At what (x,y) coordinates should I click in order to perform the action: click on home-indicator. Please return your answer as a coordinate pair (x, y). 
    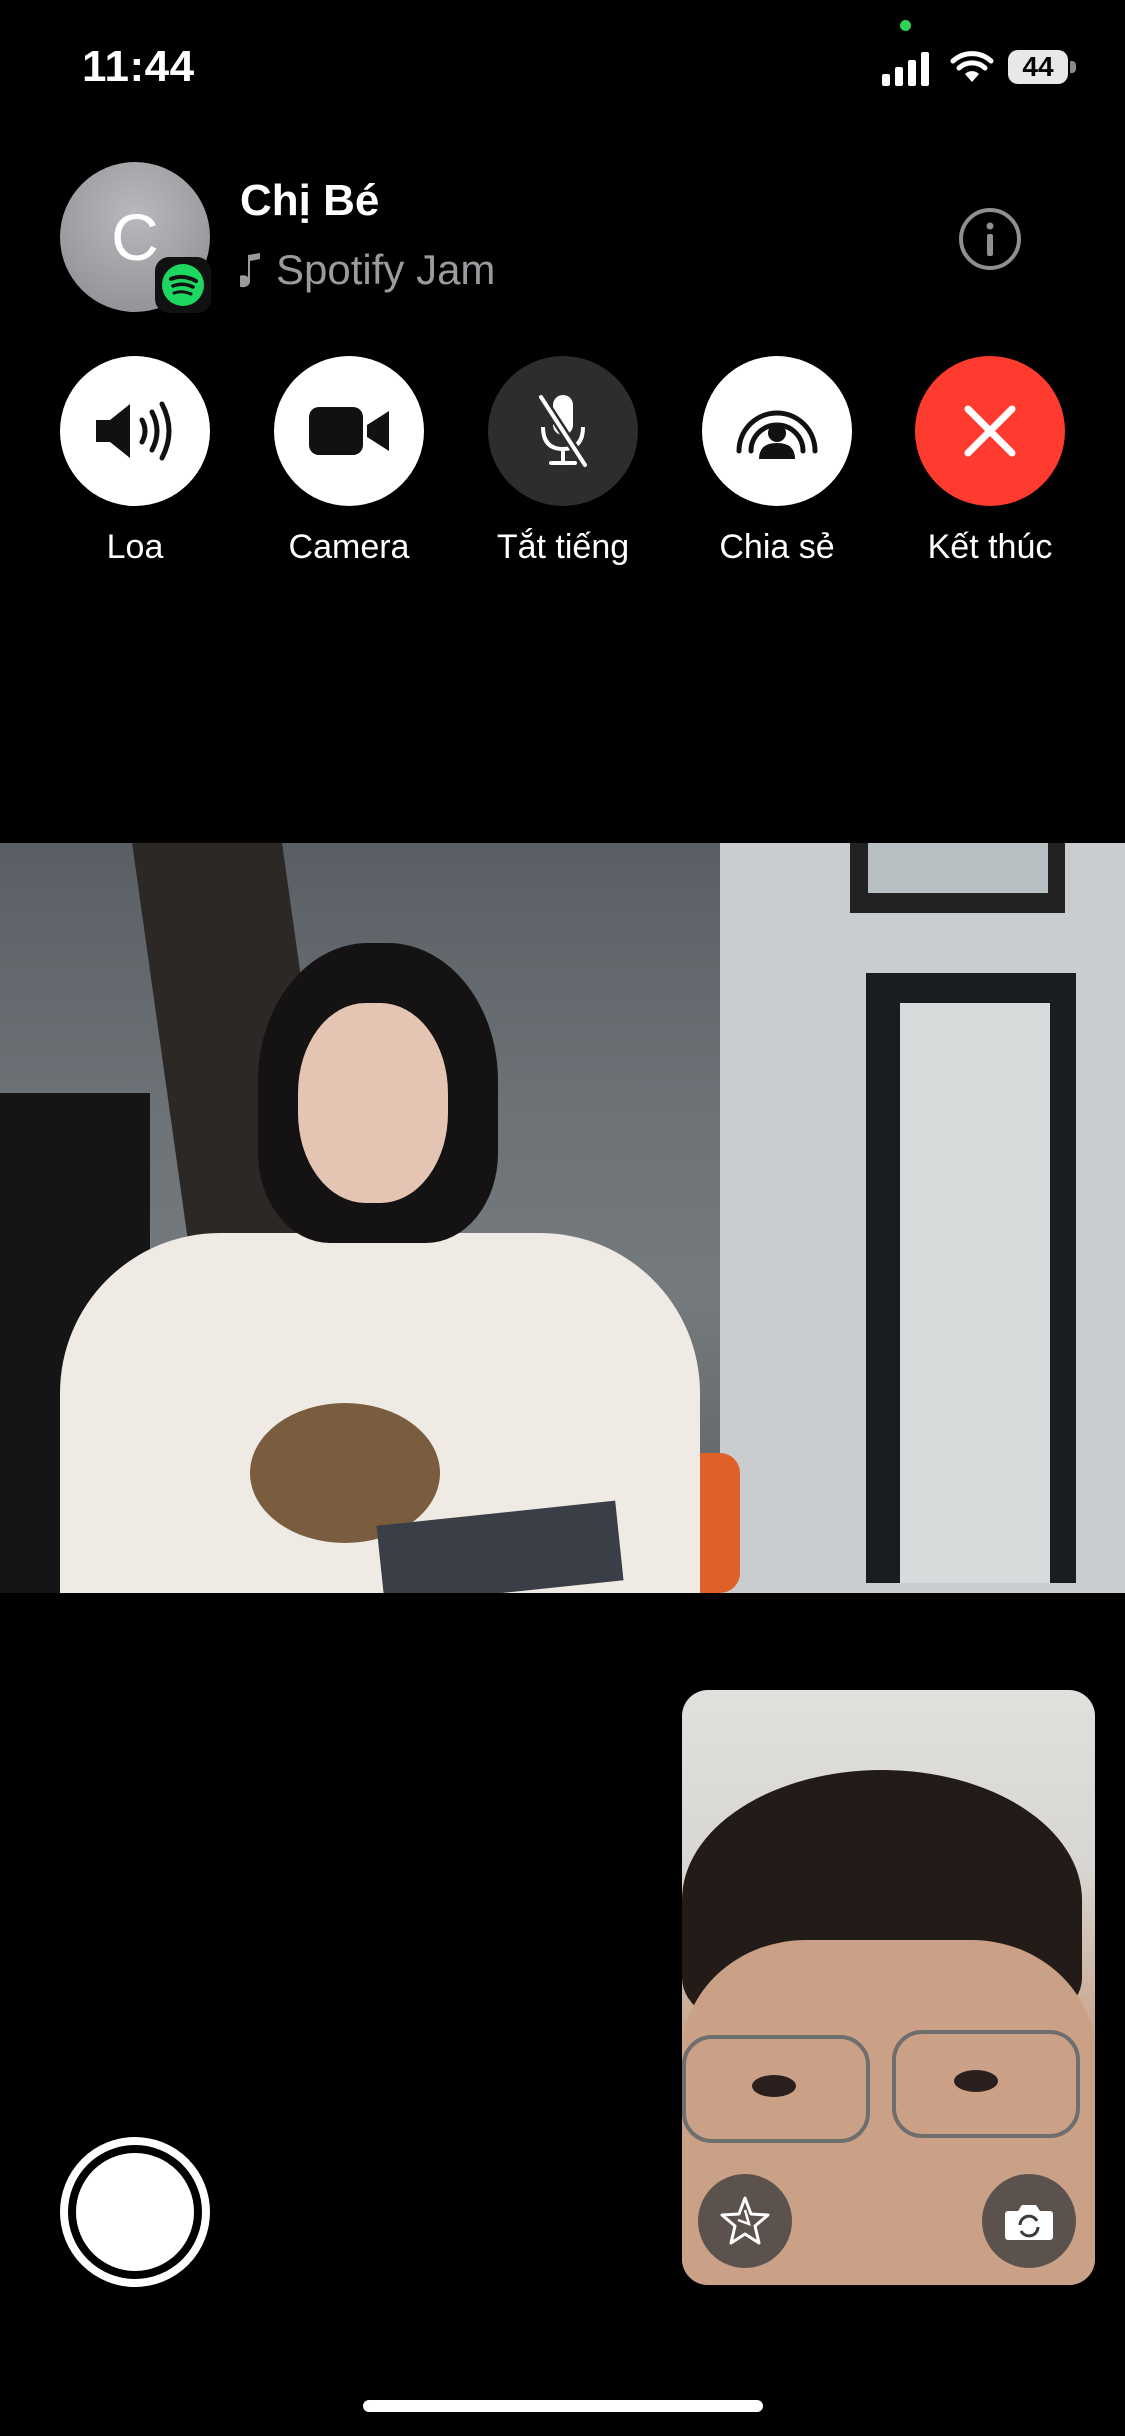
    Looking at the image, I should click on (563, 2406).